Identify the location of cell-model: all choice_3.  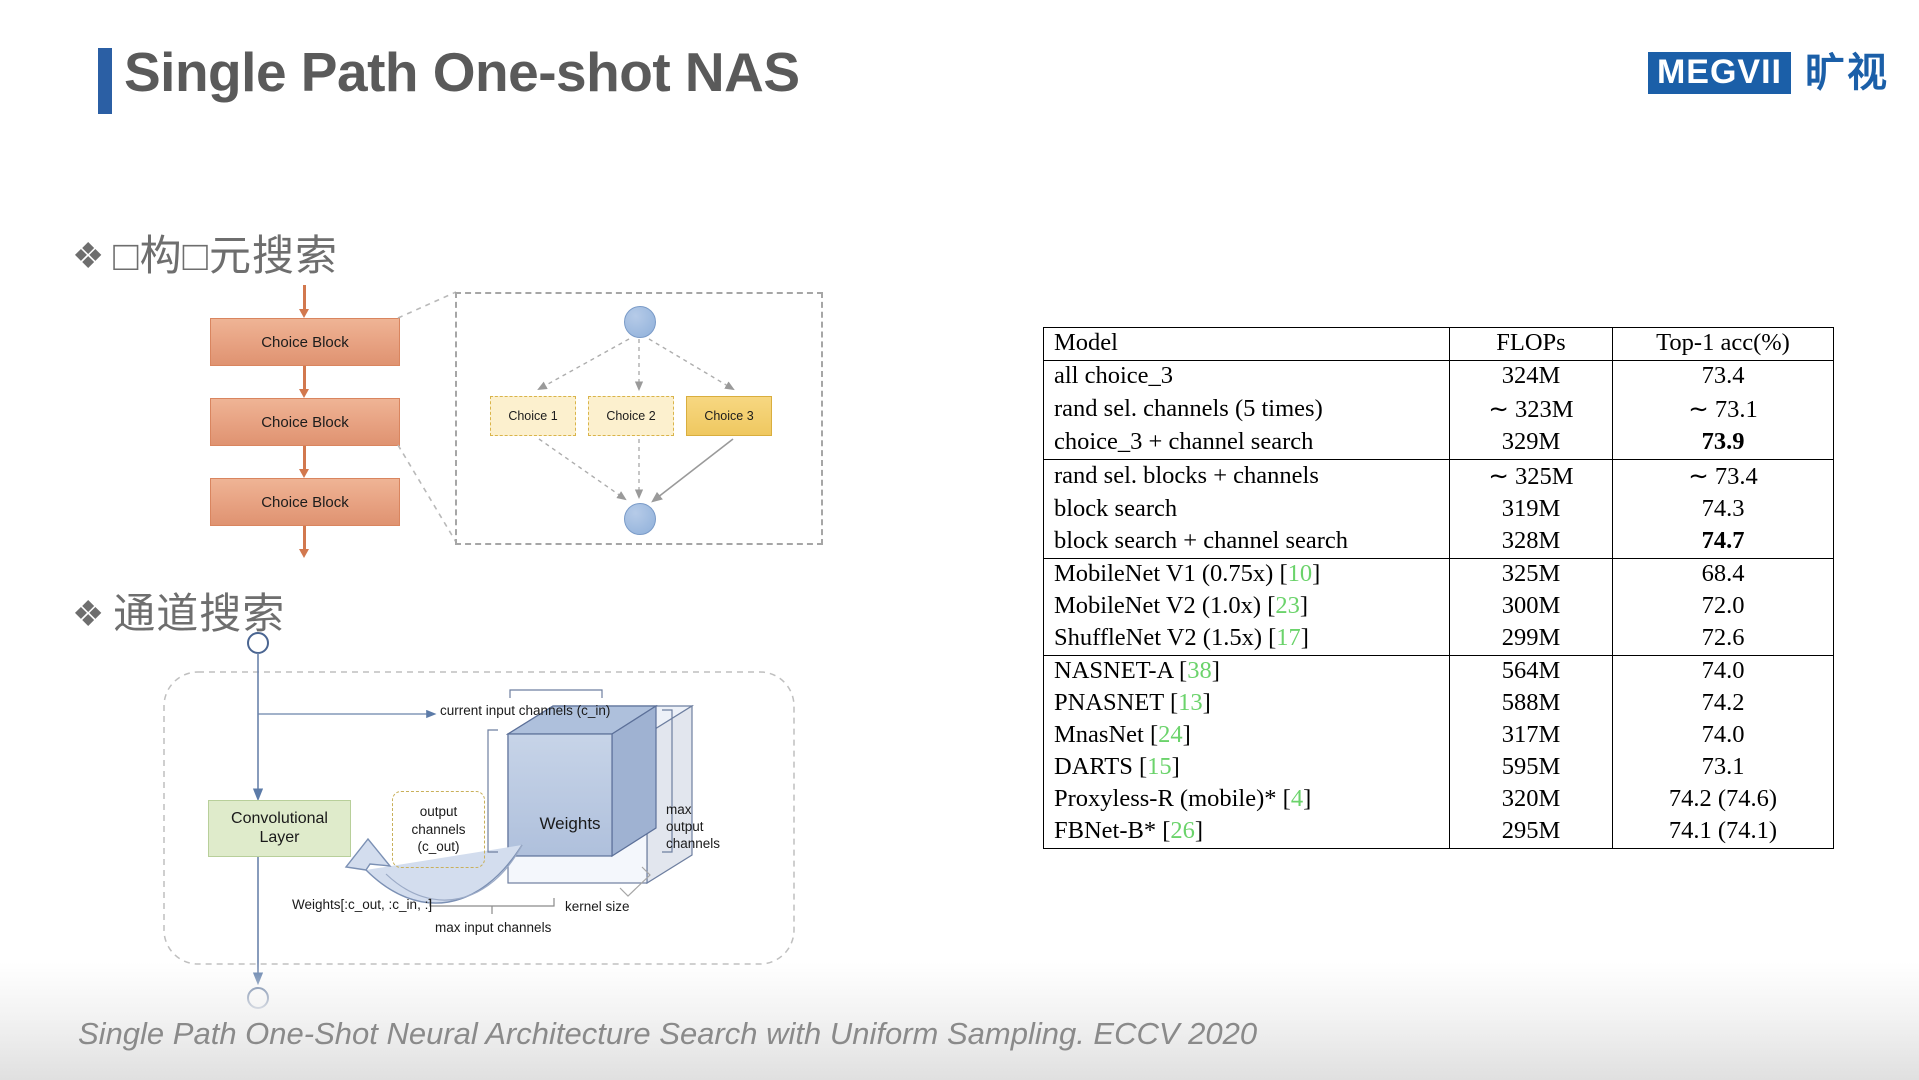
(1246, 376).